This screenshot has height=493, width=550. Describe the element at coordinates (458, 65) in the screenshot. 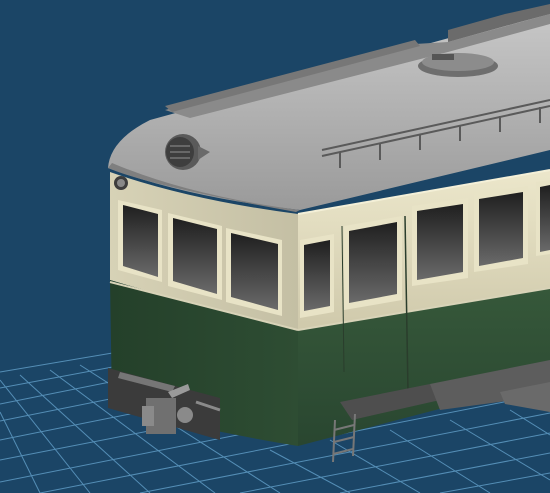

I see `roof-vent-icon` at that location.